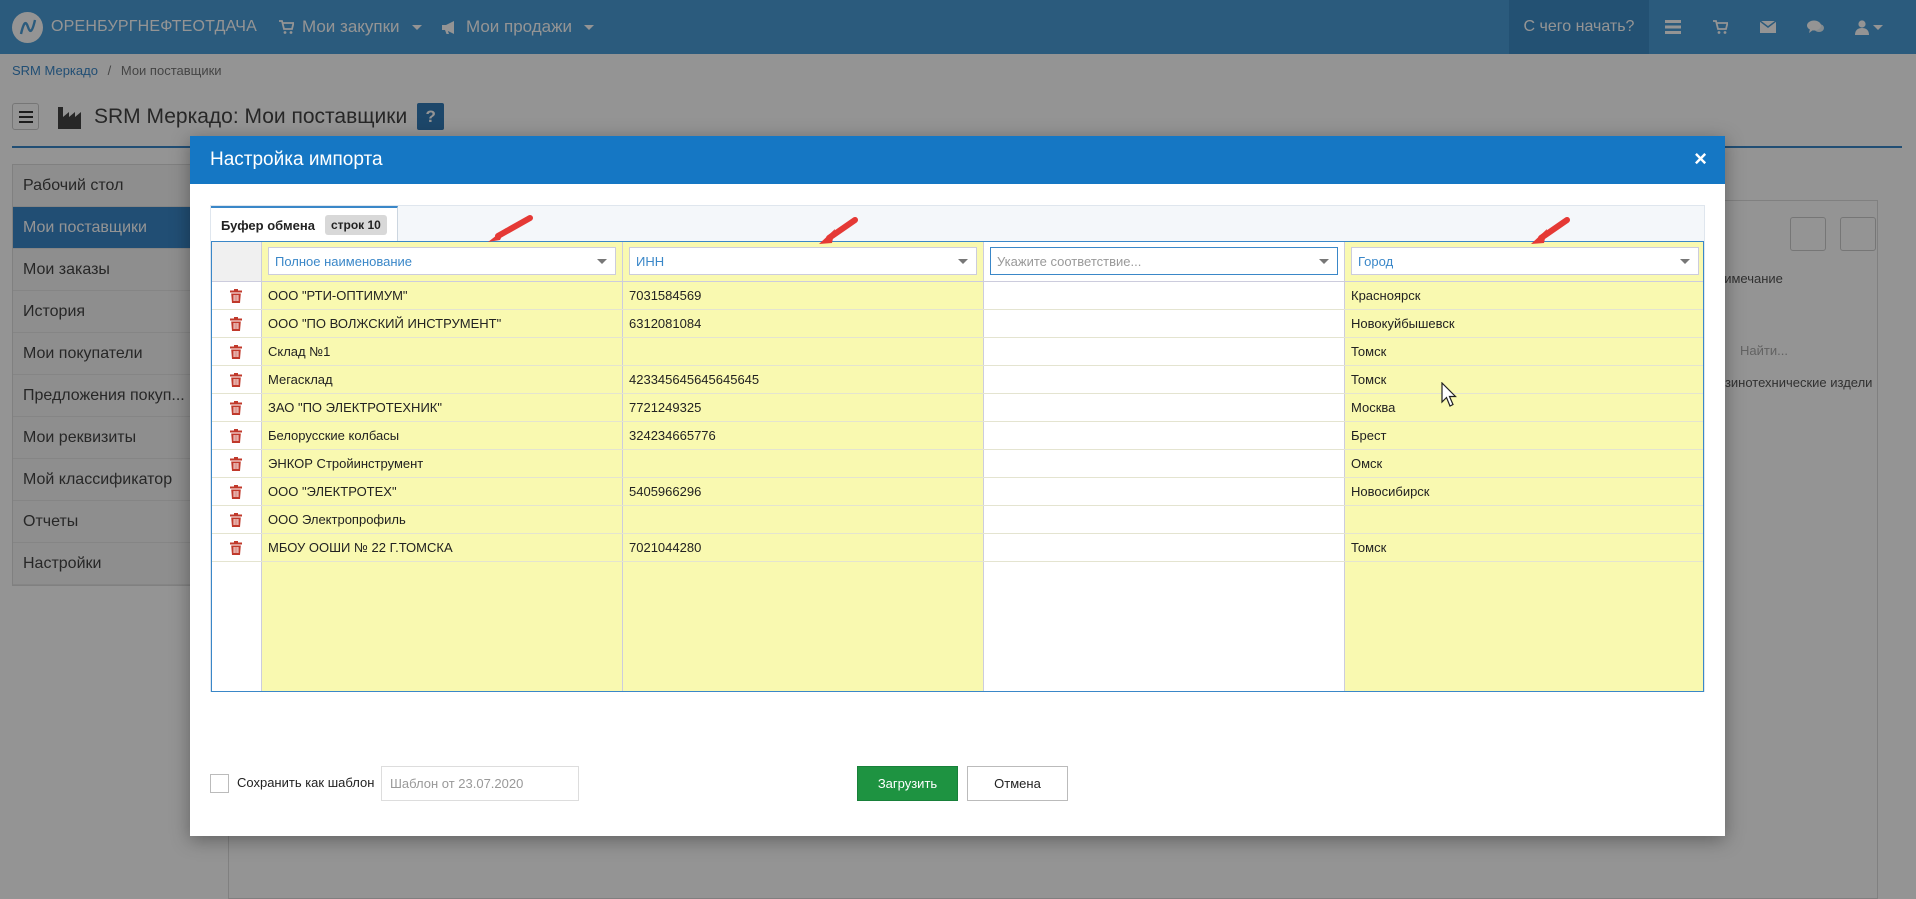 This screenshot has width=1916, height=899. Describe the element at coordinates (1386, 295) in the screenshot. I see `table-cell: Красноярск` at that location.